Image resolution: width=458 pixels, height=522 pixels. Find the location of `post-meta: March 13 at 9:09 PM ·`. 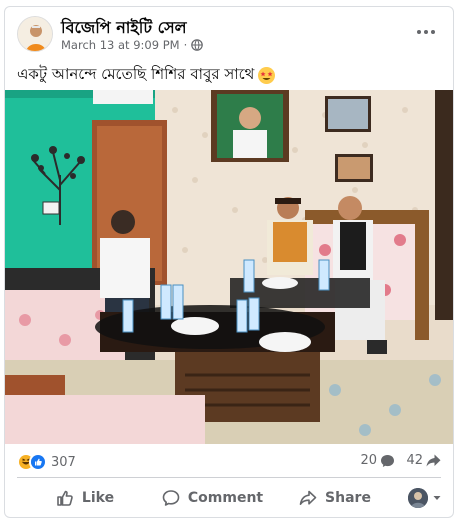

post-meta: March 13 at 9:09 PM · is located at coordinates (132, 45).